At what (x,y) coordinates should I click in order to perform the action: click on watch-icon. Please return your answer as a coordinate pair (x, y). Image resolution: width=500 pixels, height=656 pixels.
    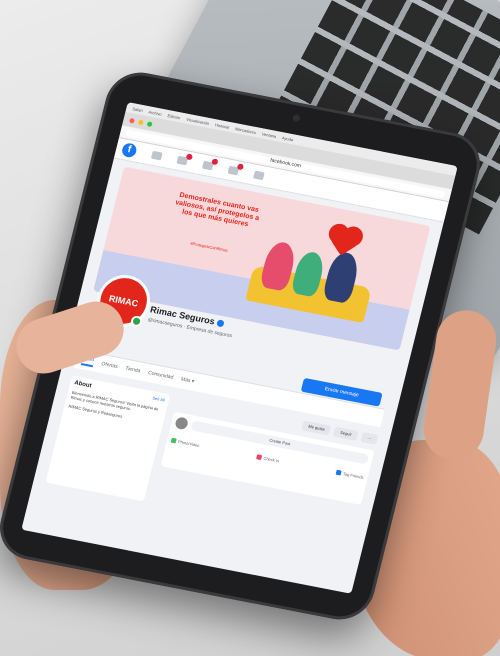
    Looking at the image, I should click on (185, 159).